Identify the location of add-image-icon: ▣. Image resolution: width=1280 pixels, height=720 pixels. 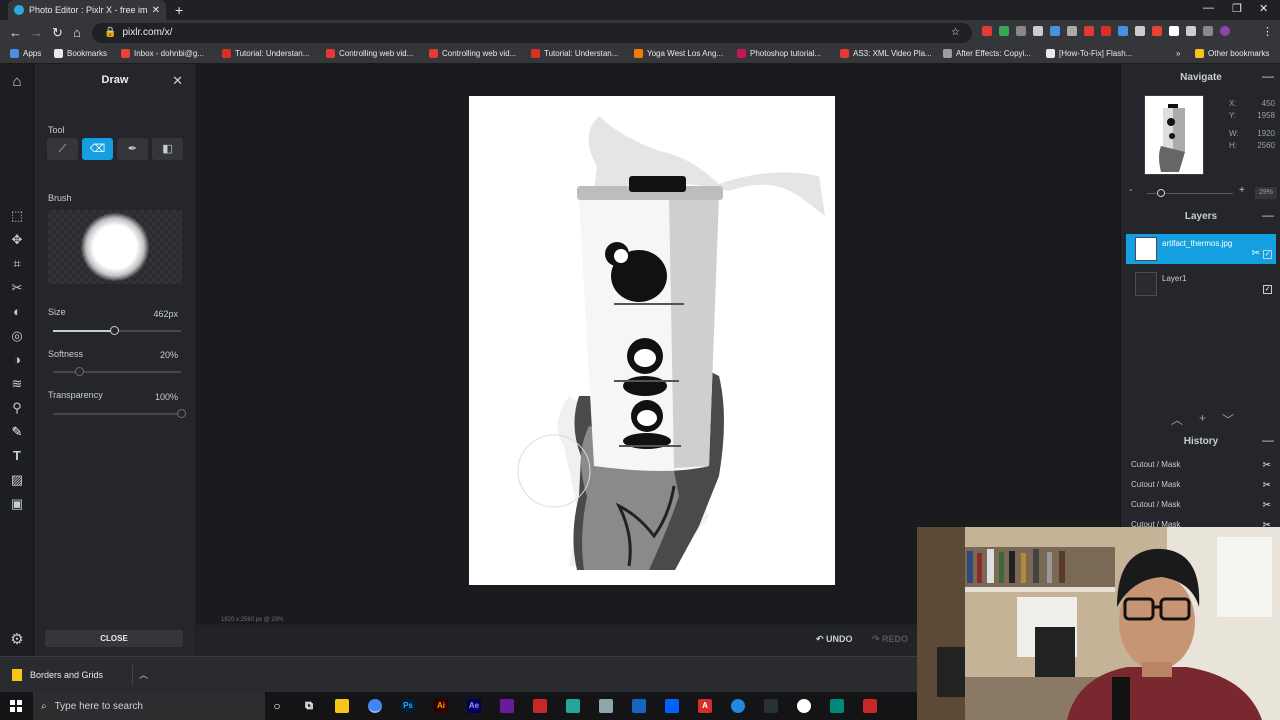
(17, 504).